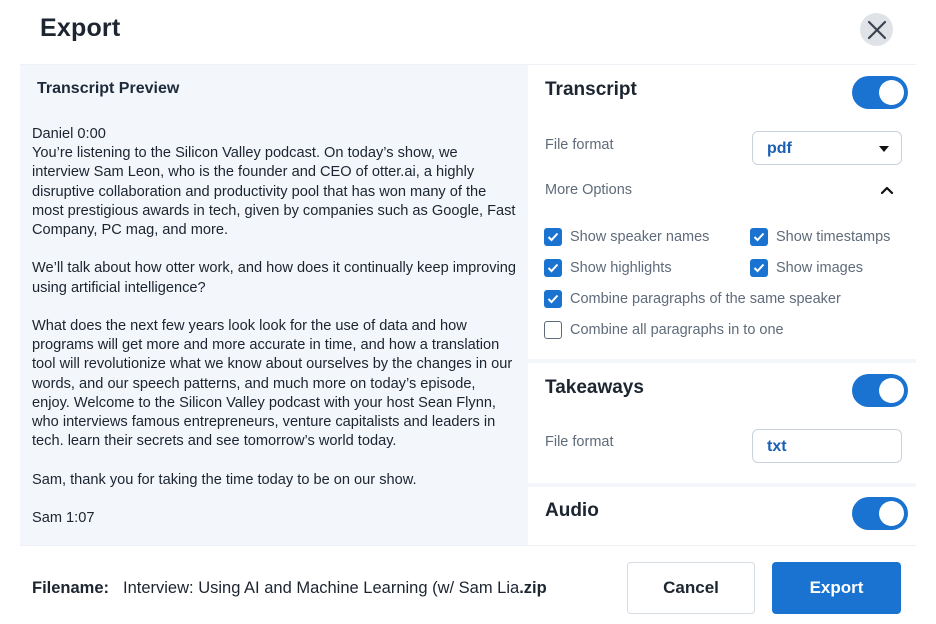 The height and width of the screenshot is (624, 936). I want to click on checkbox-show-images: Show images, so click(806, 268).